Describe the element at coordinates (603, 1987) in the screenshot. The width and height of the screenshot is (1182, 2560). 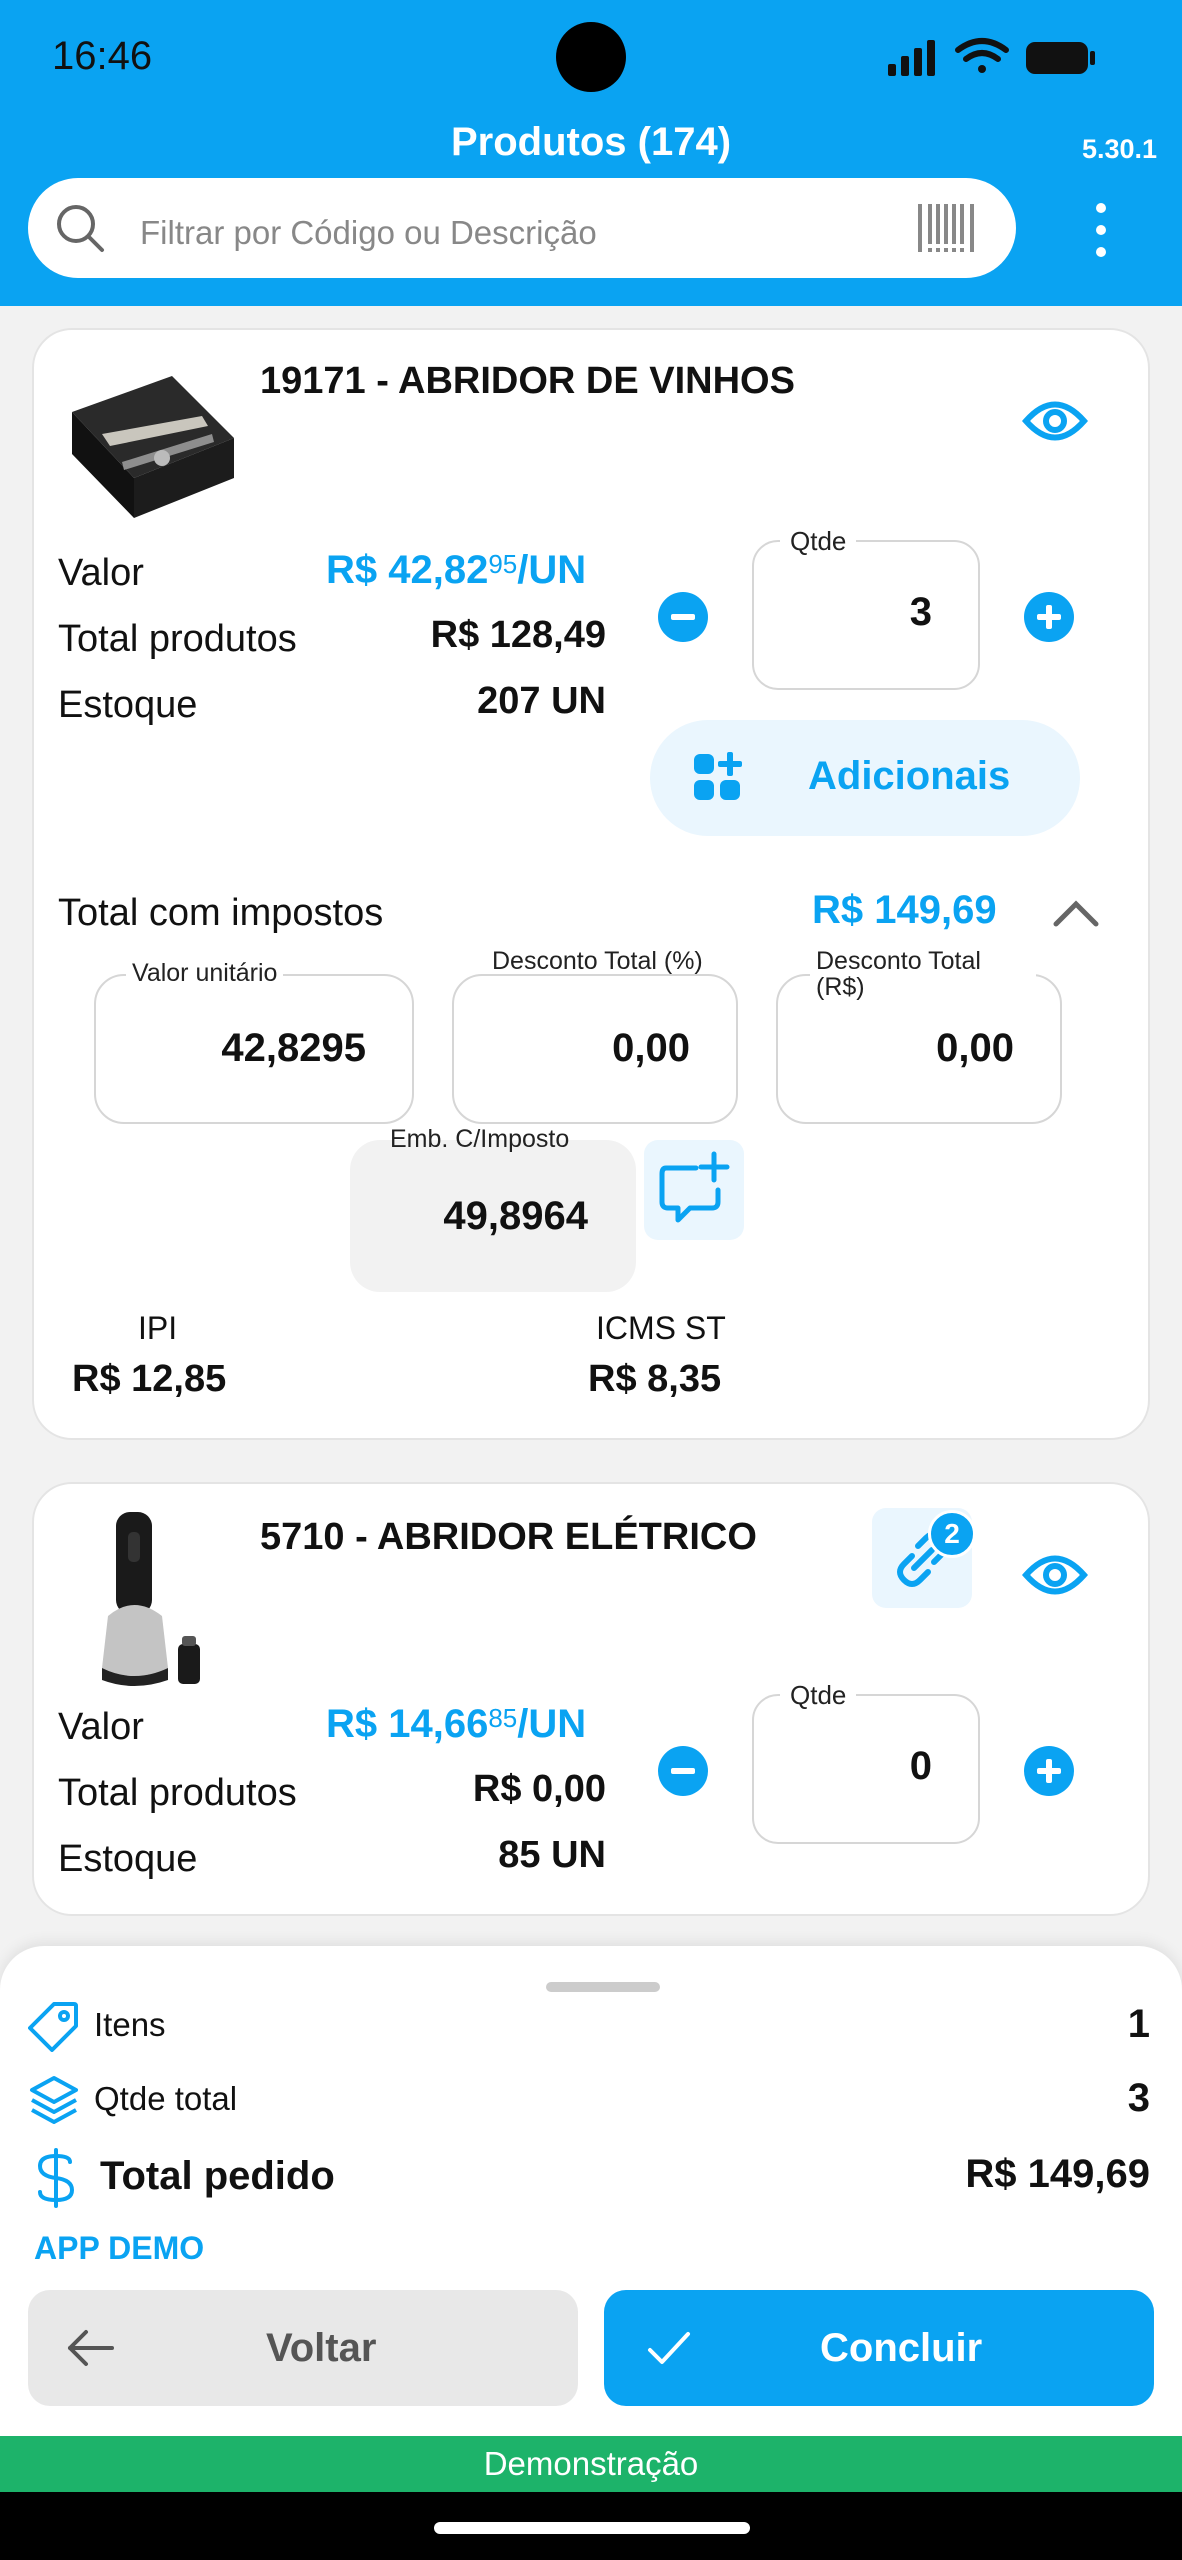
I see `sheet-drag-handle` at that location.